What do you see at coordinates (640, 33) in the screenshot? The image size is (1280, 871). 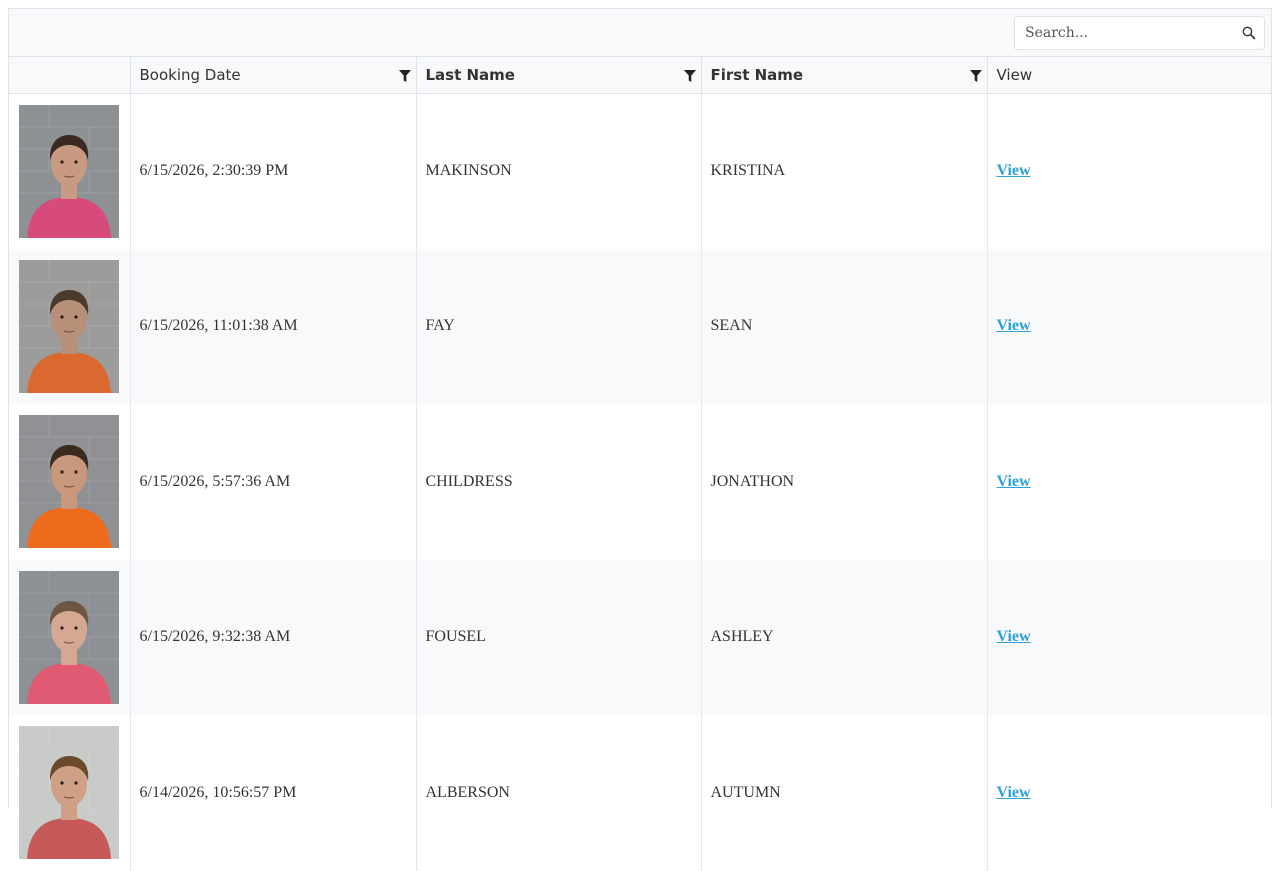 I see `grid-toolbar` at bounding box center [640, 33].